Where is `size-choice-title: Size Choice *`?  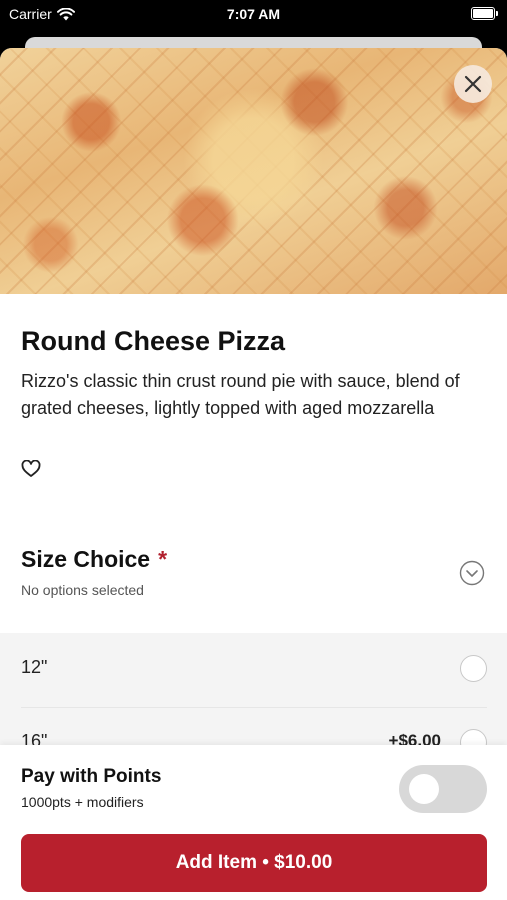 size-choice-title: Size Choice * is located at coordinates (94, 559).